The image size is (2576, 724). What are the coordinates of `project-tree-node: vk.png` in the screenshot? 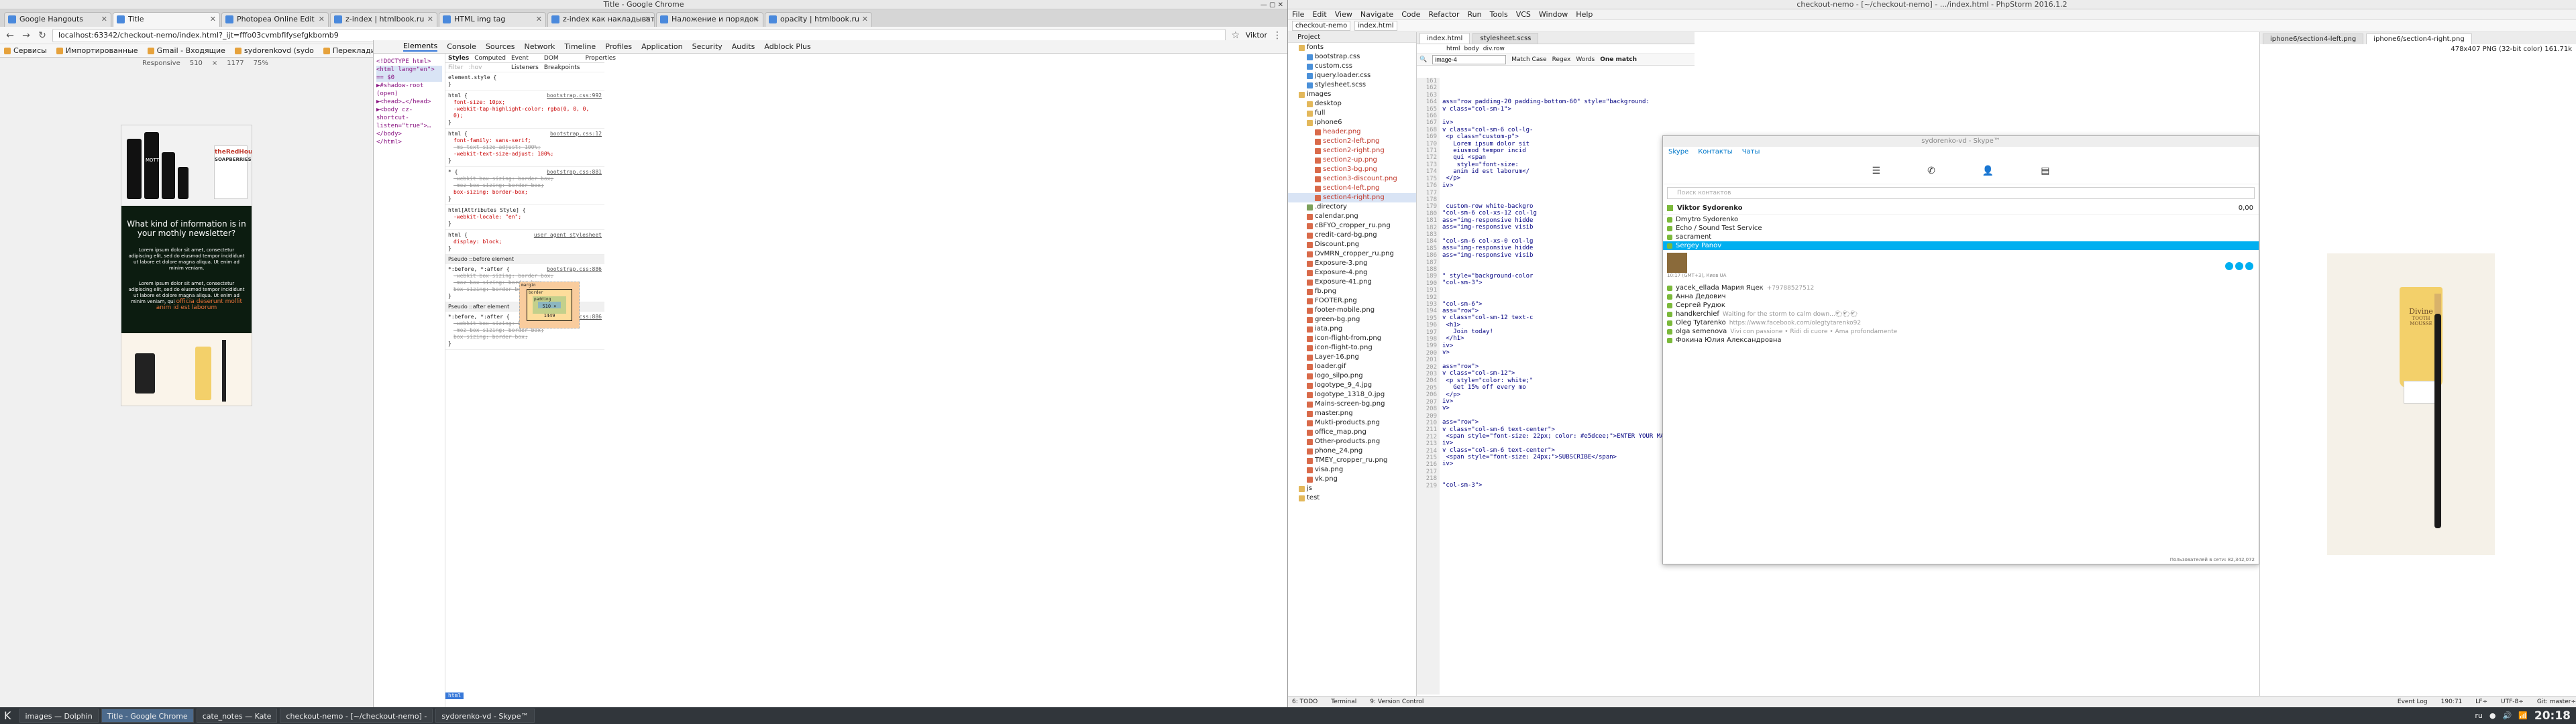 It's located at (1352, 479).